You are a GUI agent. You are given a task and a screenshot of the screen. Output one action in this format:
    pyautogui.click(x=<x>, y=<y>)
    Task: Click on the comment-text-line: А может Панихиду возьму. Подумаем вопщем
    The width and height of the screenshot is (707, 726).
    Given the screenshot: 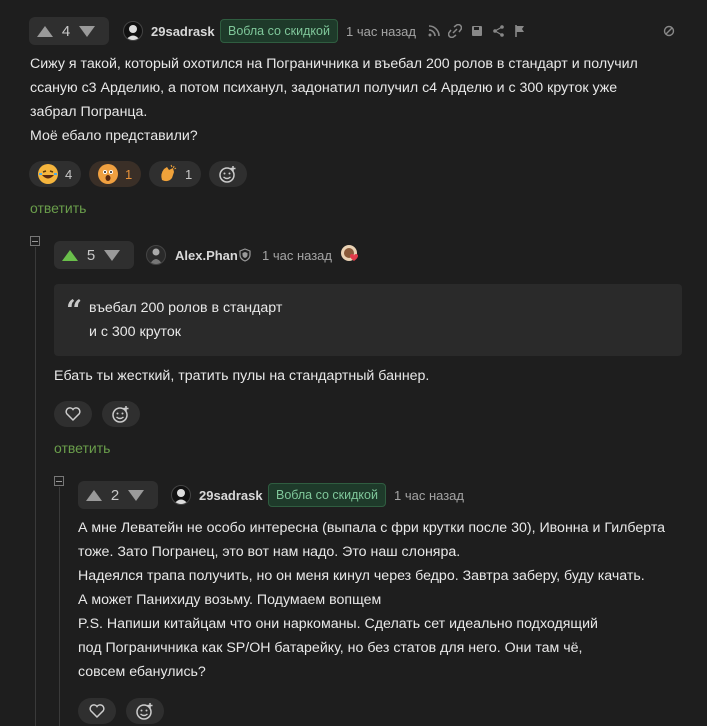 What is the action you would take?
    pyautogui.click(x=230, y=600)
    